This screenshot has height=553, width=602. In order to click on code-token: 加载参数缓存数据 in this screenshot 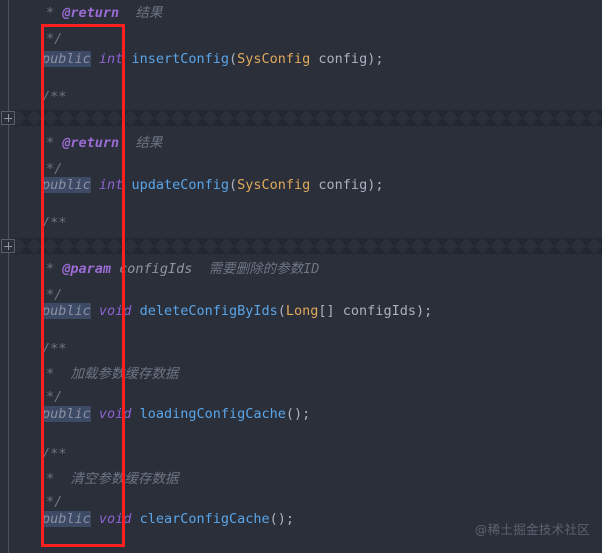, I will do `click(120, 374)`.